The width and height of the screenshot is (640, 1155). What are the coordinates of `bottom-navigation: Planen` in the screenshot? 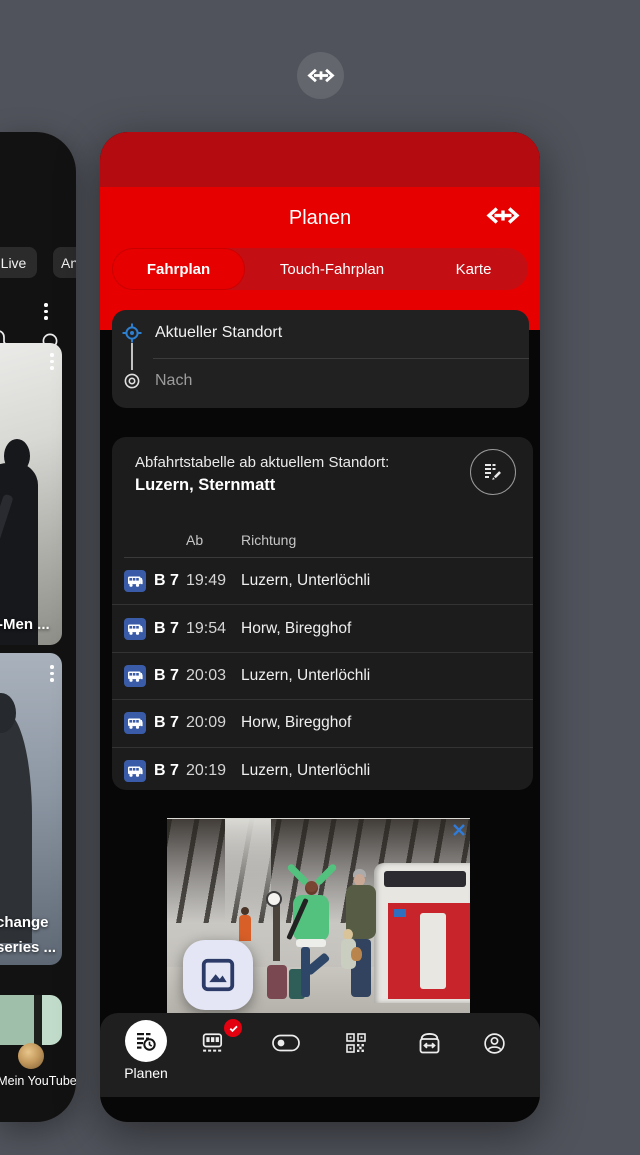 It's located at (320, 1055).